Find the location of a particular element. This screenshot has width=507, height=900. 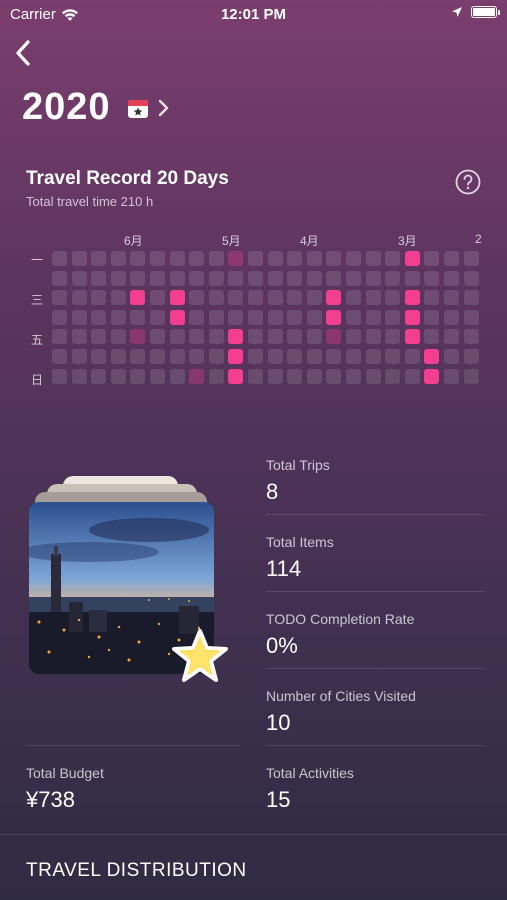

chevron-left-icon is located at coordinates (23, 53).